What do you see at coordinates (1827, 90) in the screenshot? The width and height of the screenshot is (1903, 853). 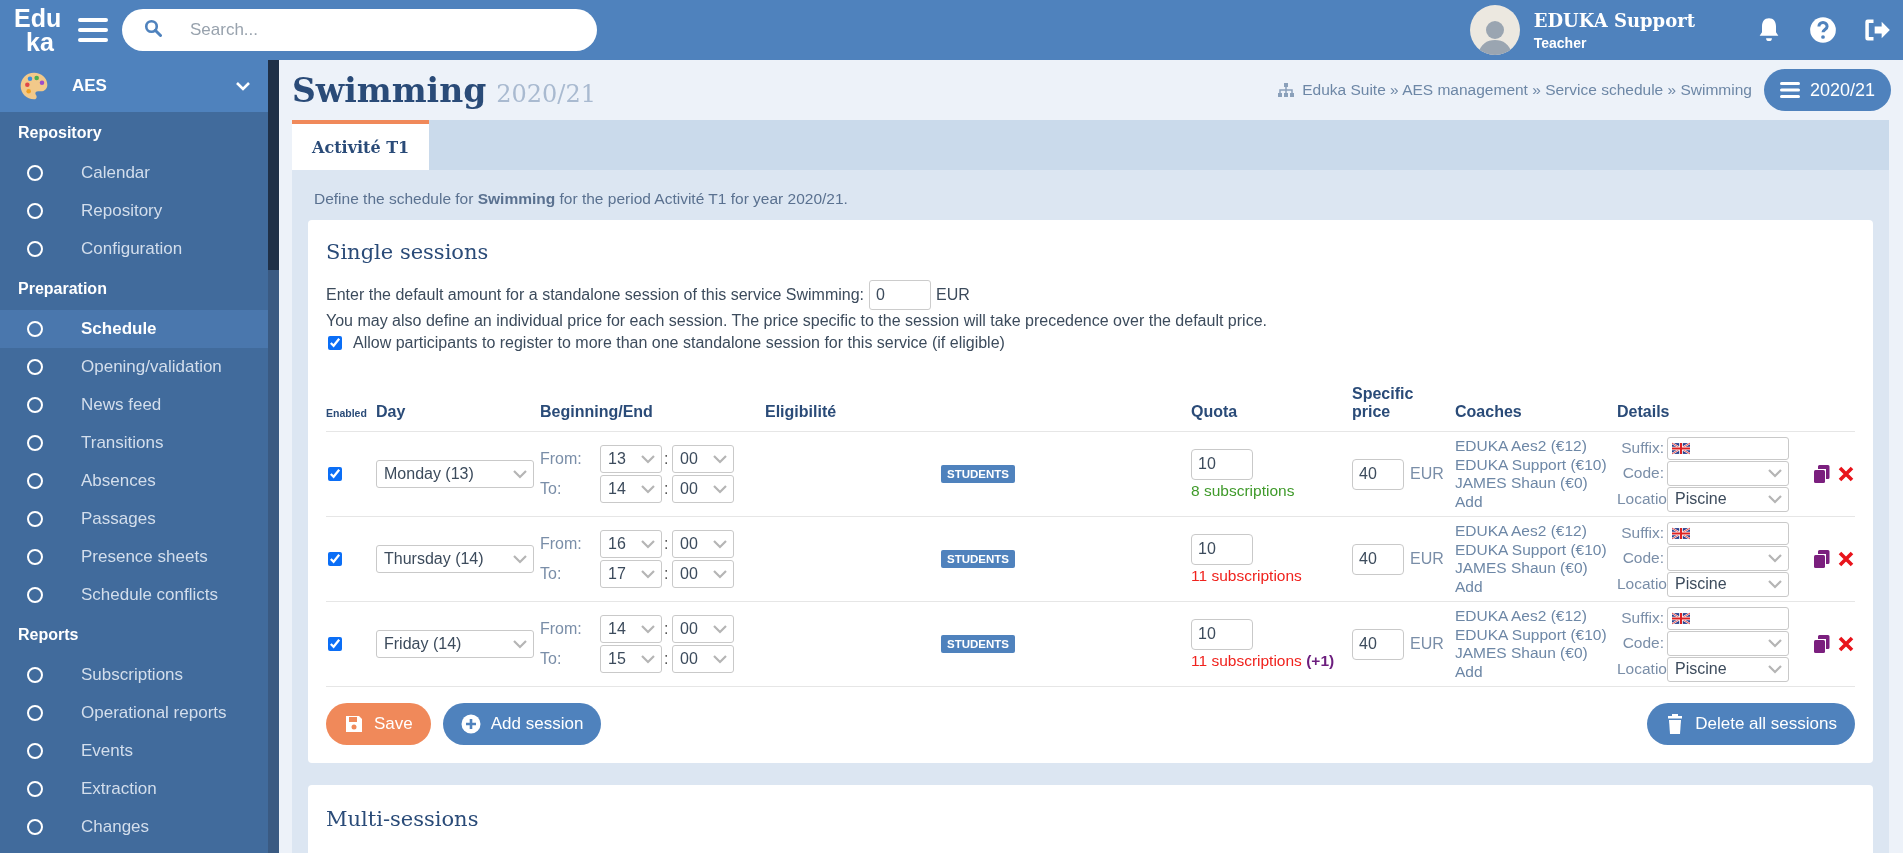 I see `year-button: 2020/21` at bounding box center [1827, 90].